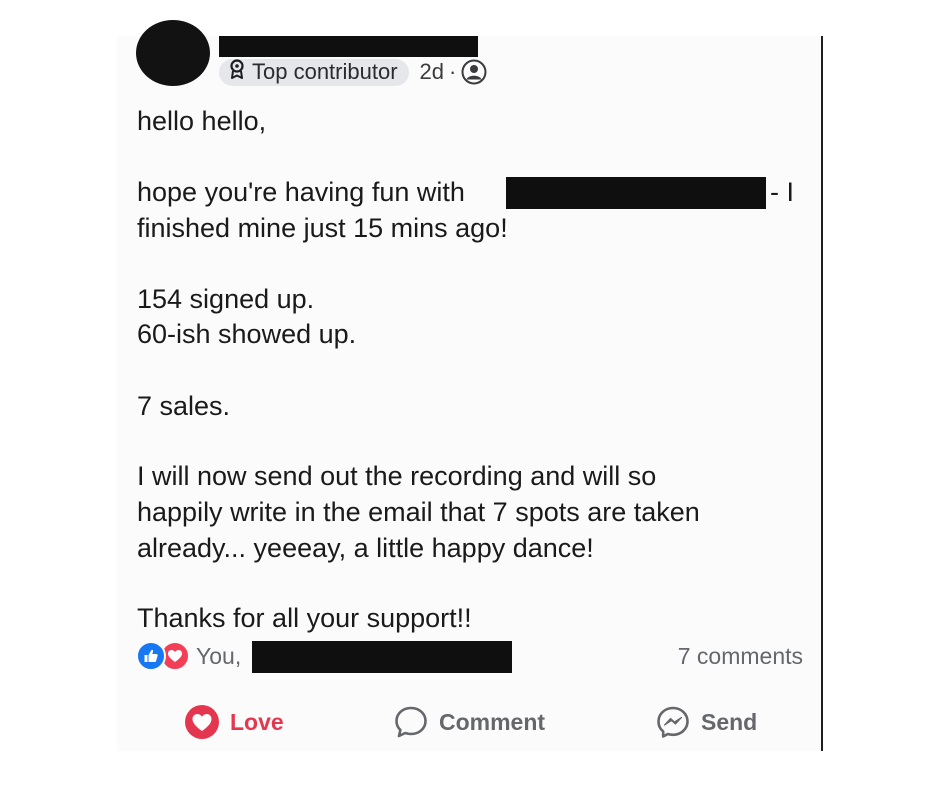  What do you see at coordinates (673, 722) in the screenshot?
I see `messenger-icon` at bounding box center [673, 722].